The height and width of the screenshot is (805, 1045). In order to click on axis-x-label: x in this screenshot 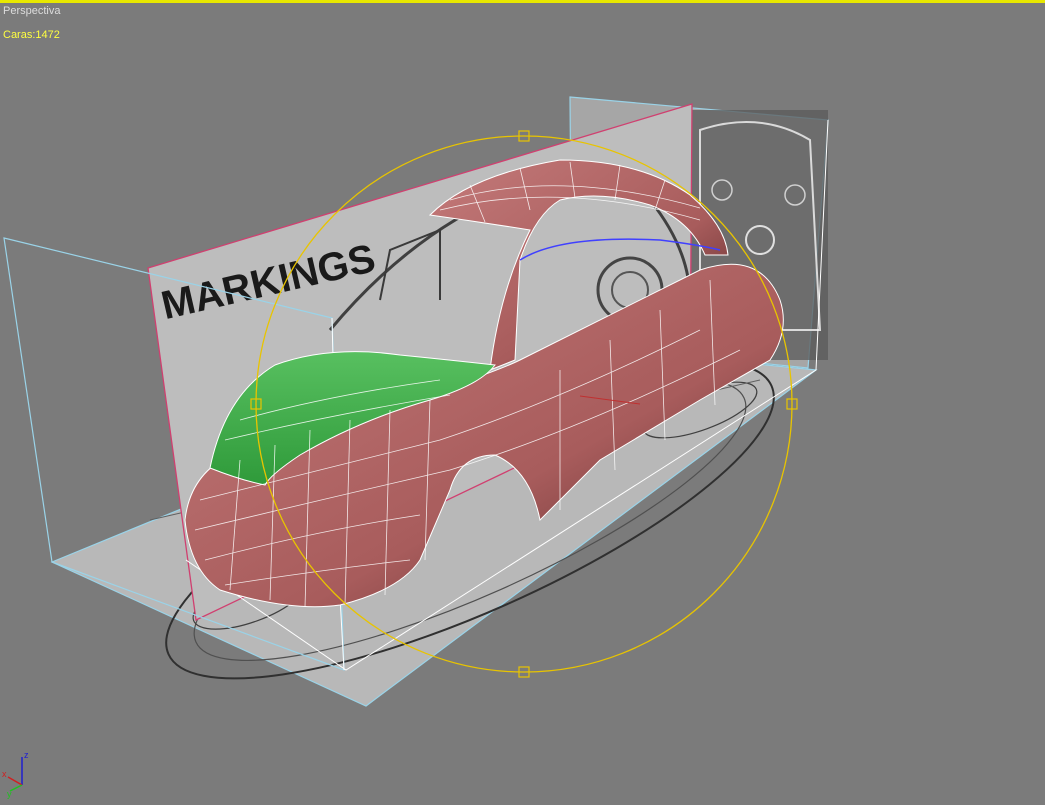, I will do `click(4, 774)`.